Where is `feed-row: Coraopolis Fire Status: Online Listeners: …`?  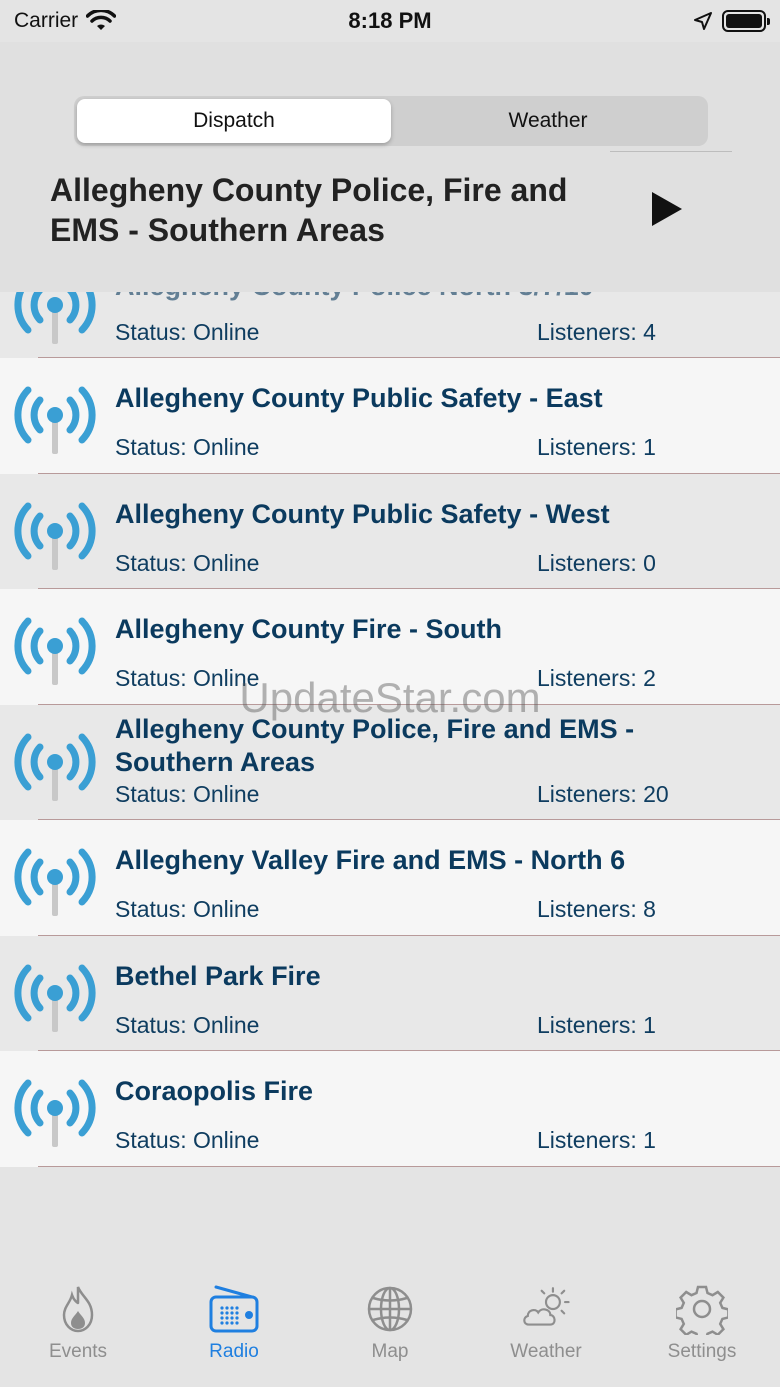
feed-row: Coraopolis Fire Status: Online Listeners: … is located at coordinates (390, 1109).